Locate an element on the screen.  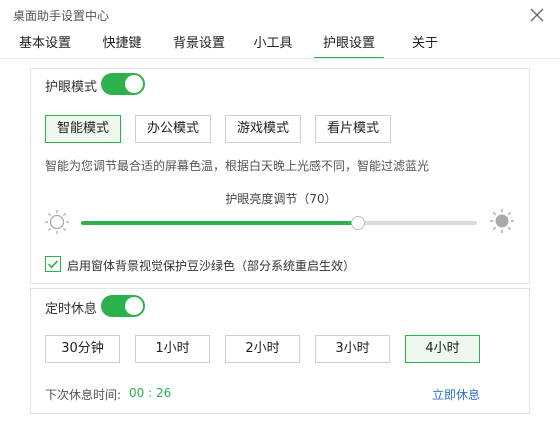
brightness-label: 护眼亮度调节（70） is located at coordinates (281, 199).